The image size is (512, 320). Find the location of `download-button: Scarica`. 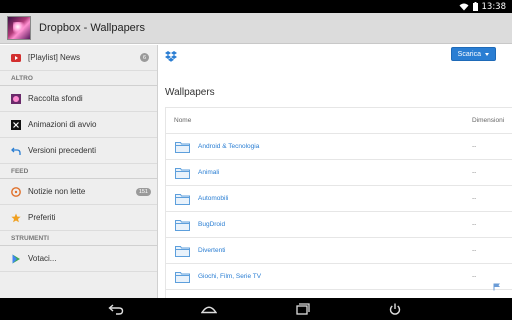

download-button: Scarica is located at coordinates (473, 54).